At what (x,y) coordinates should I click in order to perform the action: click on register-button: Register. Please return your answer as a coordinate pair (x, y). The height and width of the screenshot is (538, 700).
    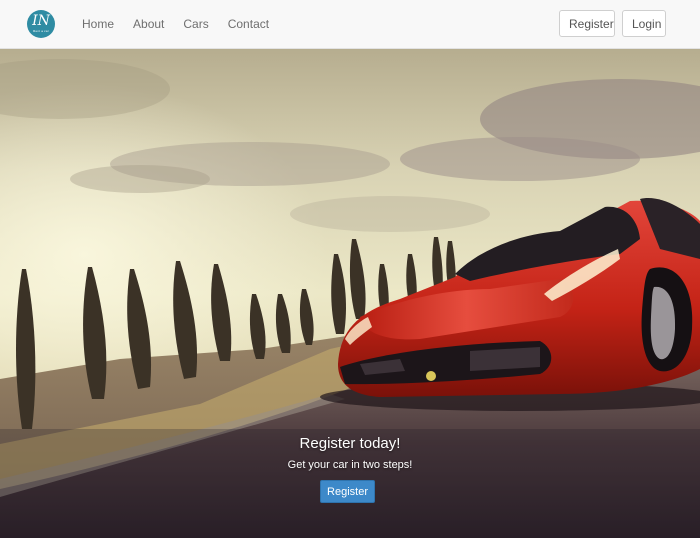
    Looking at the image, I should click on (587, 23).